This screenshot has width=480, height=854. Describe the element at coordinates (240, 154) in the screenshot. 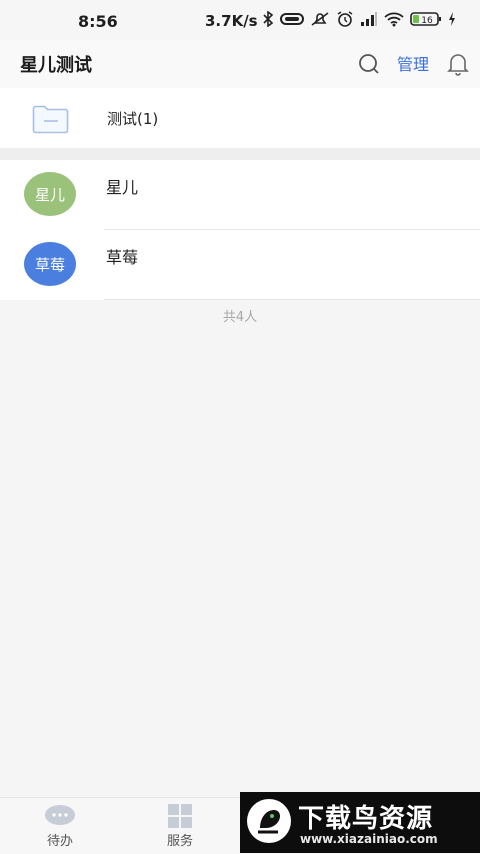

I see `section-divider` at that location.